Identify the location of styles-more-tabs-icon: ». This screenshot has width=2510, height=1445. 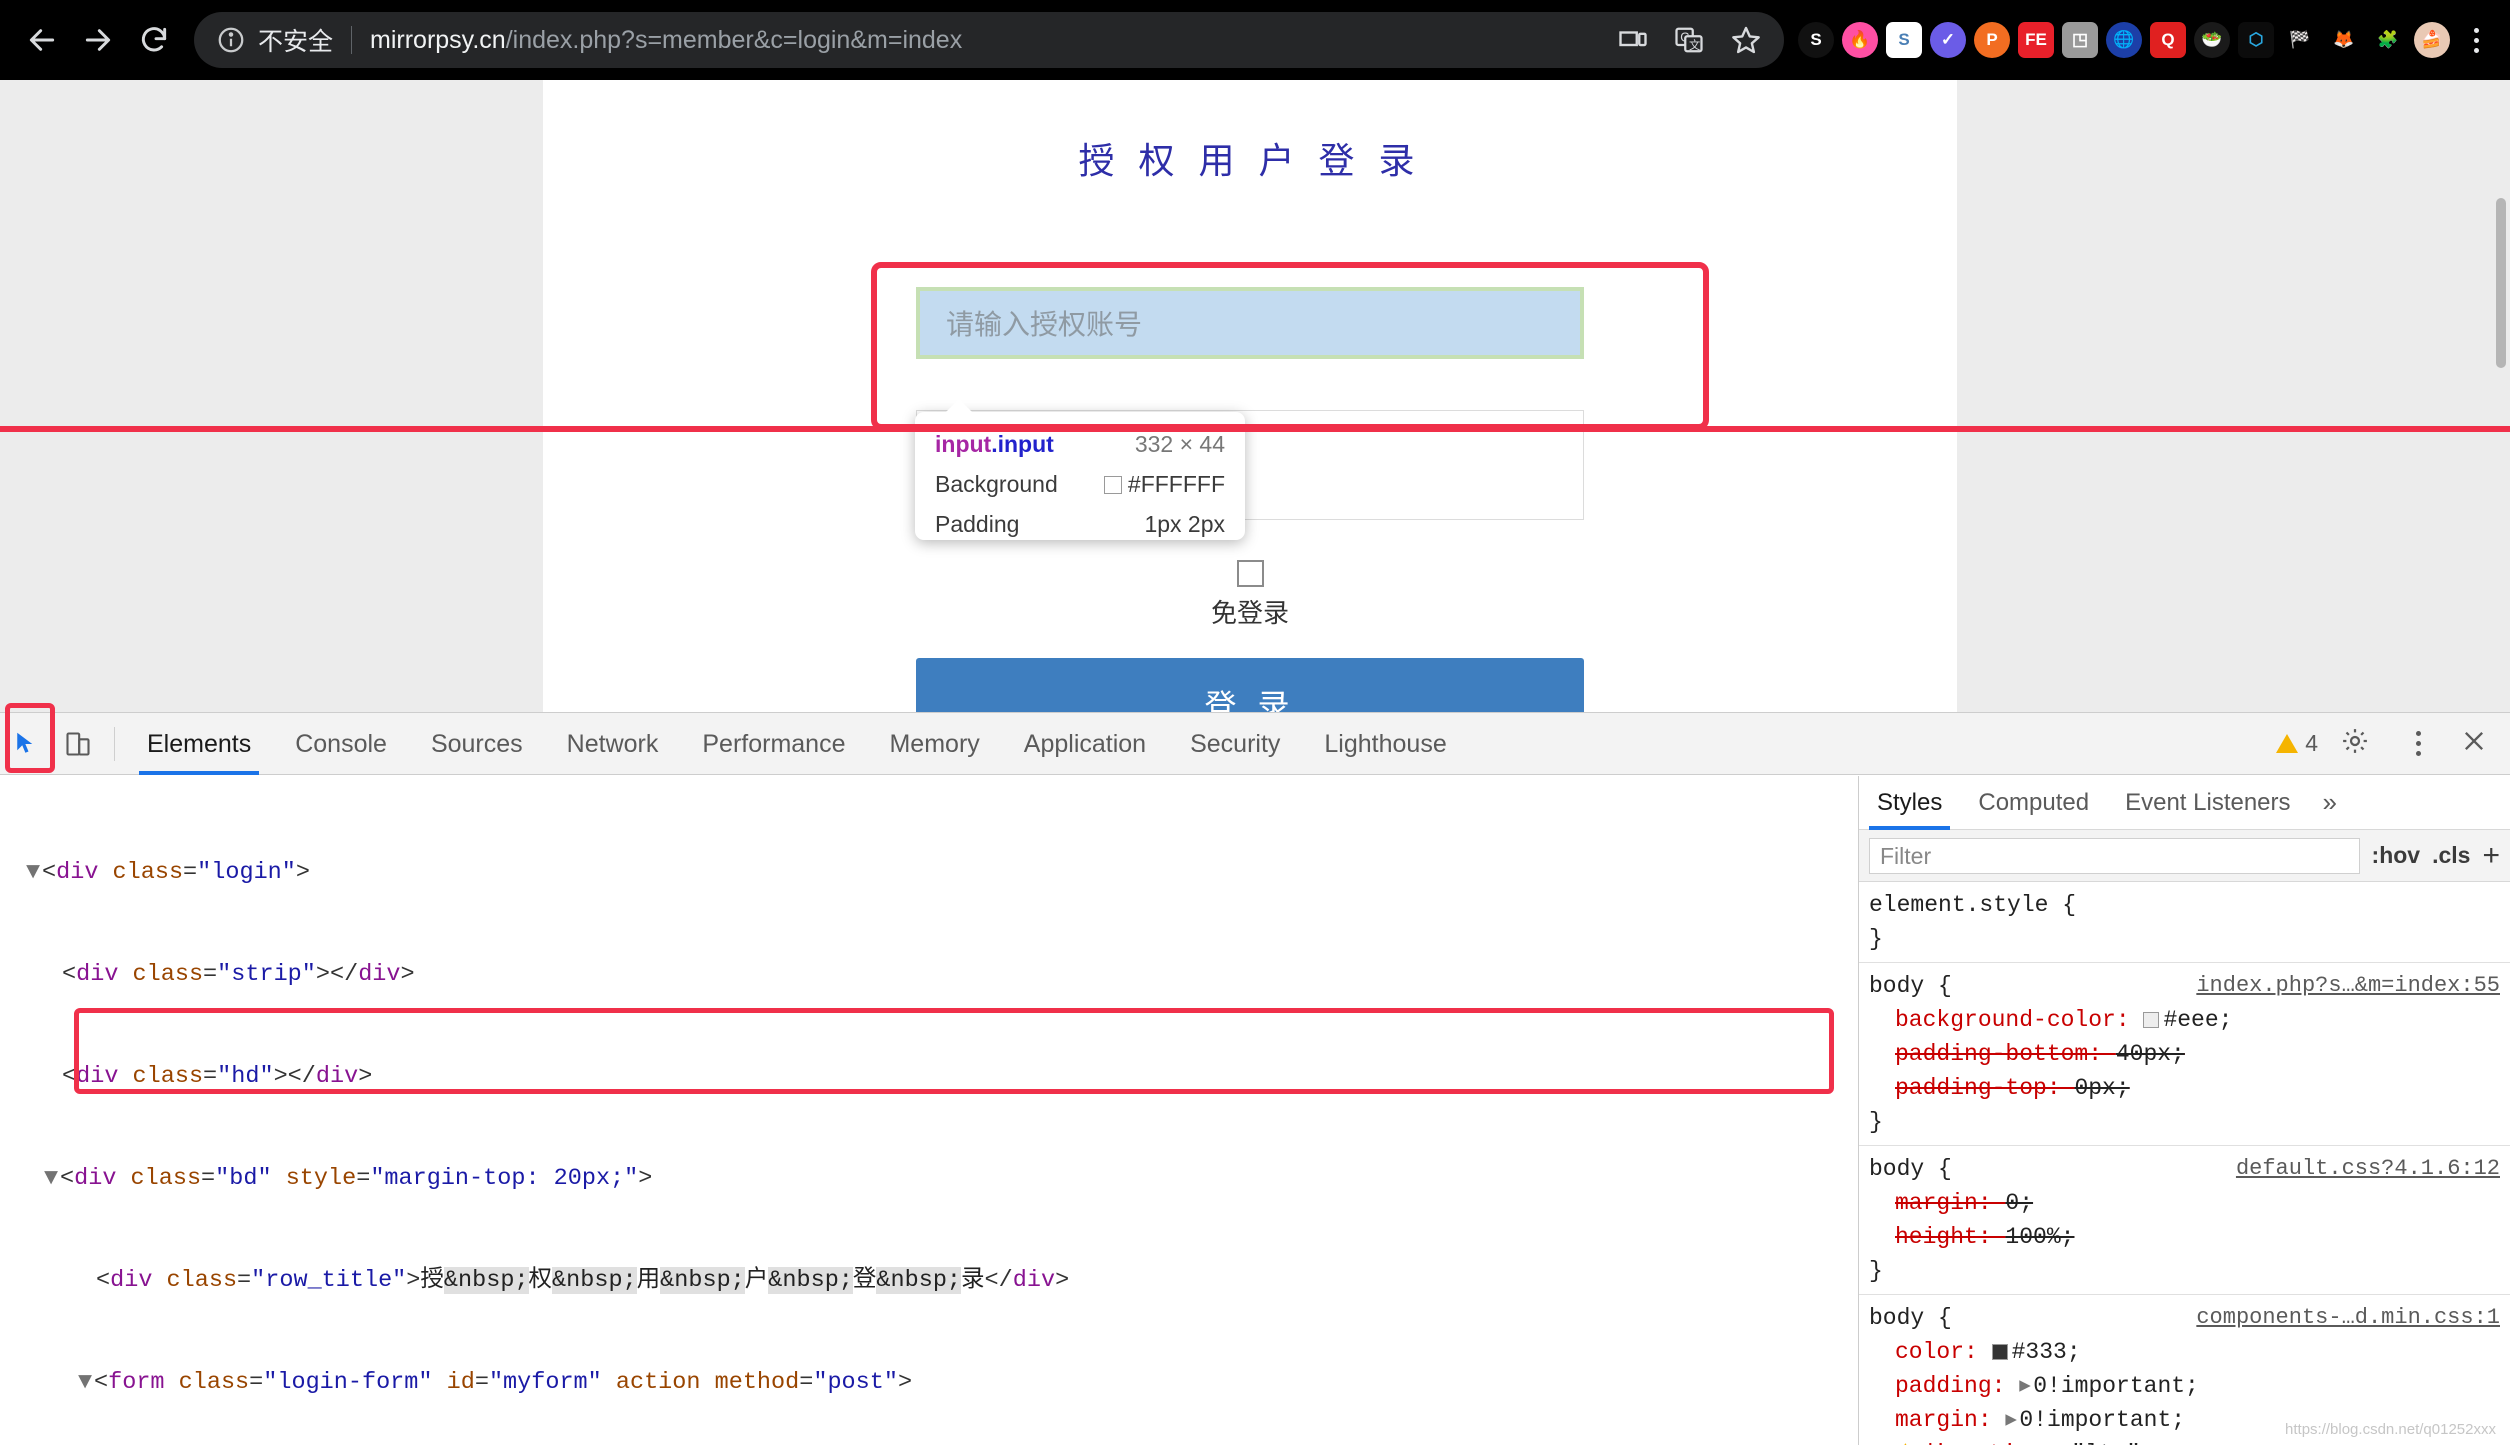
(2330, 802).